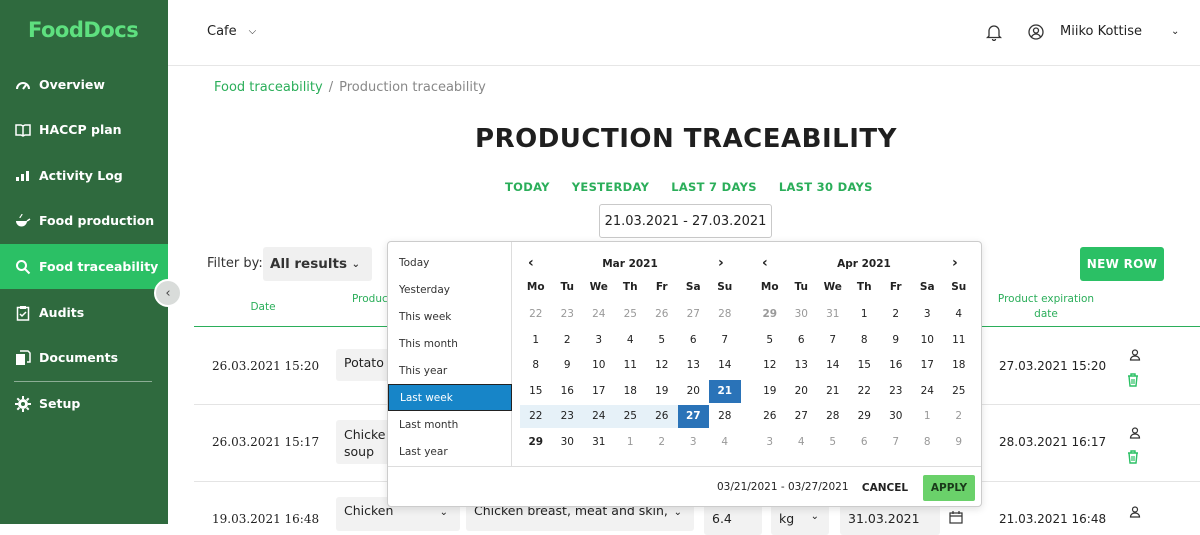  Describe the element at coordinates (1122, 264) in the screenshot. I see `new-row-button: NEW ROW` at that location.